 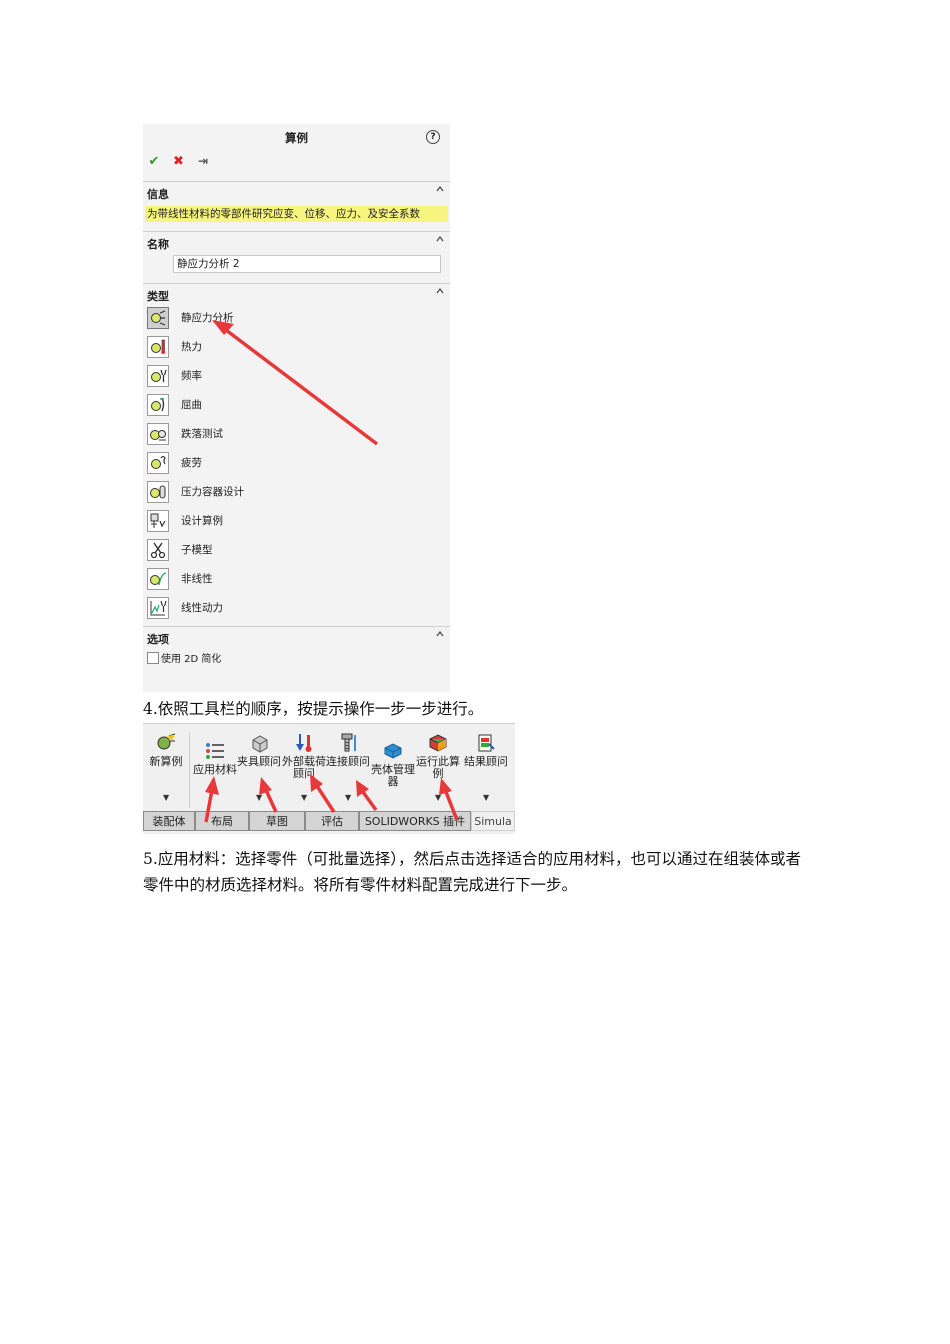 I want to click on tab-assembly: 装配体, so click(x=169, y=821).